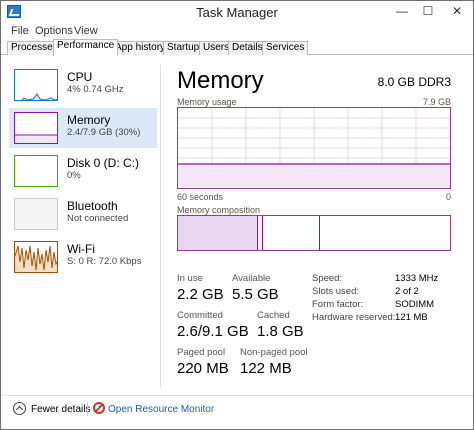  I want to click on composition-in-use, so click(218, 233).